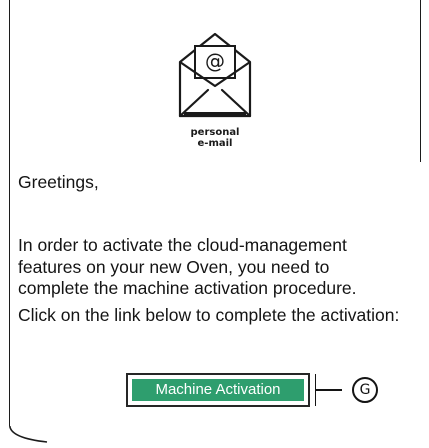  I want to click on icon-caption-line-2: e-mail, so click(215, 143).